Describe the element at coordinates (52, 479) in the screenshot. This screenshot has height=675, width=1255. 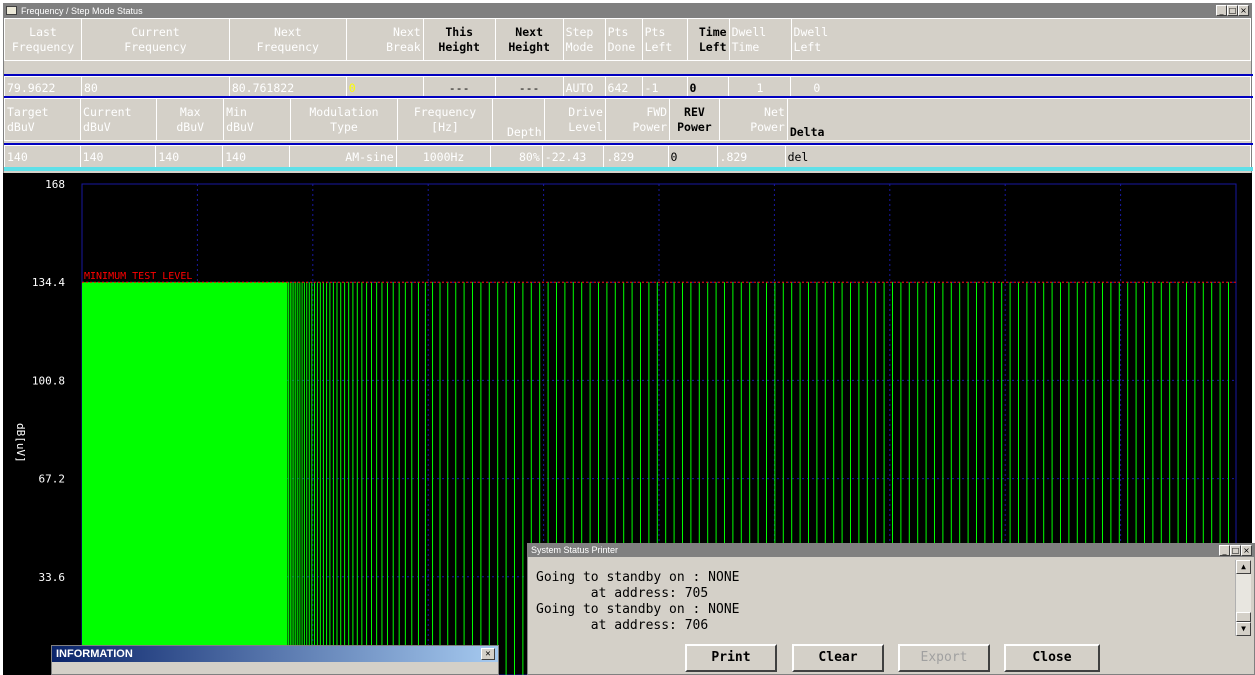
I see `y-tick-label: 67.2` at that location.